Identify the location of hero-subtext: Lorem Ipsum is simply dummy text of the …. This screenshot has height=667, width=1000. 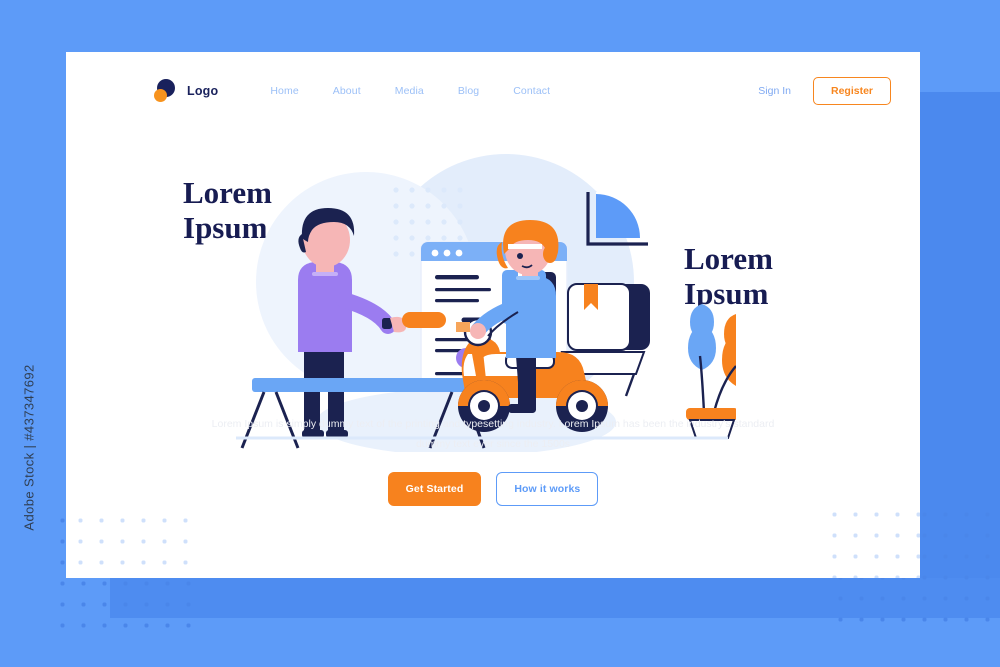
(493, 434).